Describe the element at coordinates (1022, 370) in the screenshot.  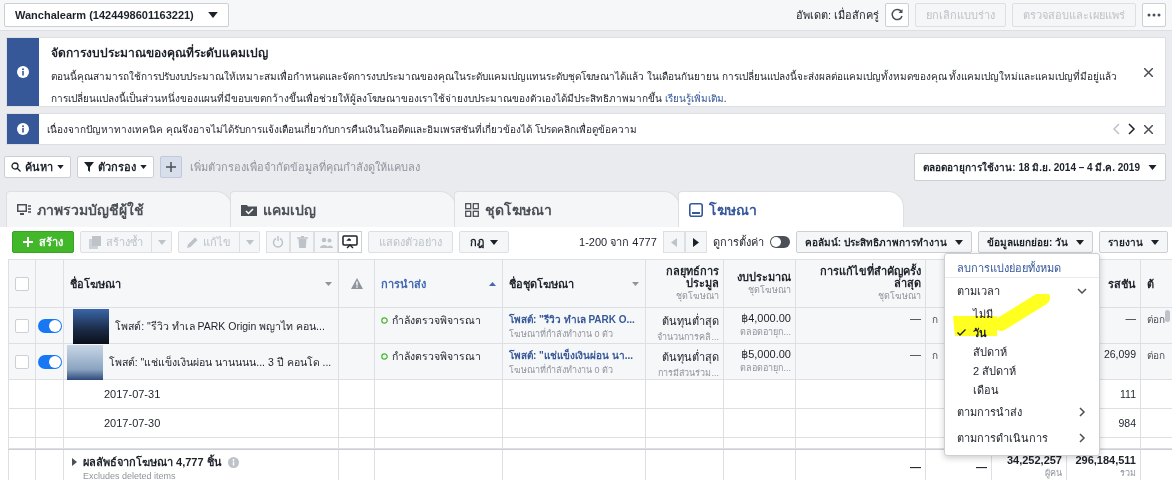
I see `menu-option: 2 สัปดาห์` at that location.